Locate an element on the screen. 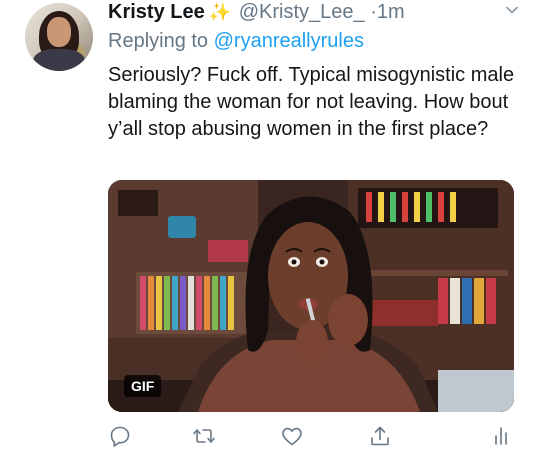  sparkle-emoji: ✨ is located at coordinates (220, 12).